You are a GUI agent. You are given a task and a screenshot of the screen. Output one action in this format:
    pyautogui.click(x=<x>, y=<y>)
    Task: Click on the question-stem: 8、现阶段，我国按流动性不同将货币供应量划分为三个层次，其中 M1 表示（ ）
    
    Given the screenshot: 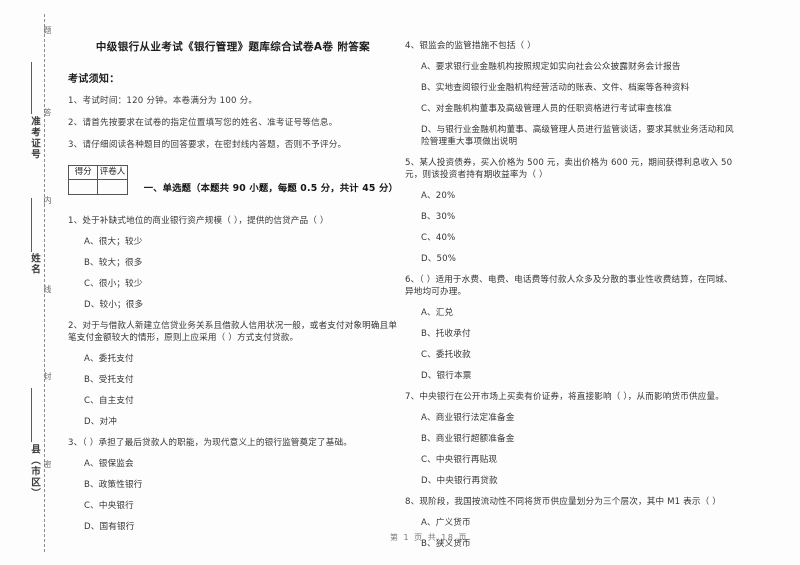 What is the action you would take?
    pyautogui.click(x=570, y=502)
    